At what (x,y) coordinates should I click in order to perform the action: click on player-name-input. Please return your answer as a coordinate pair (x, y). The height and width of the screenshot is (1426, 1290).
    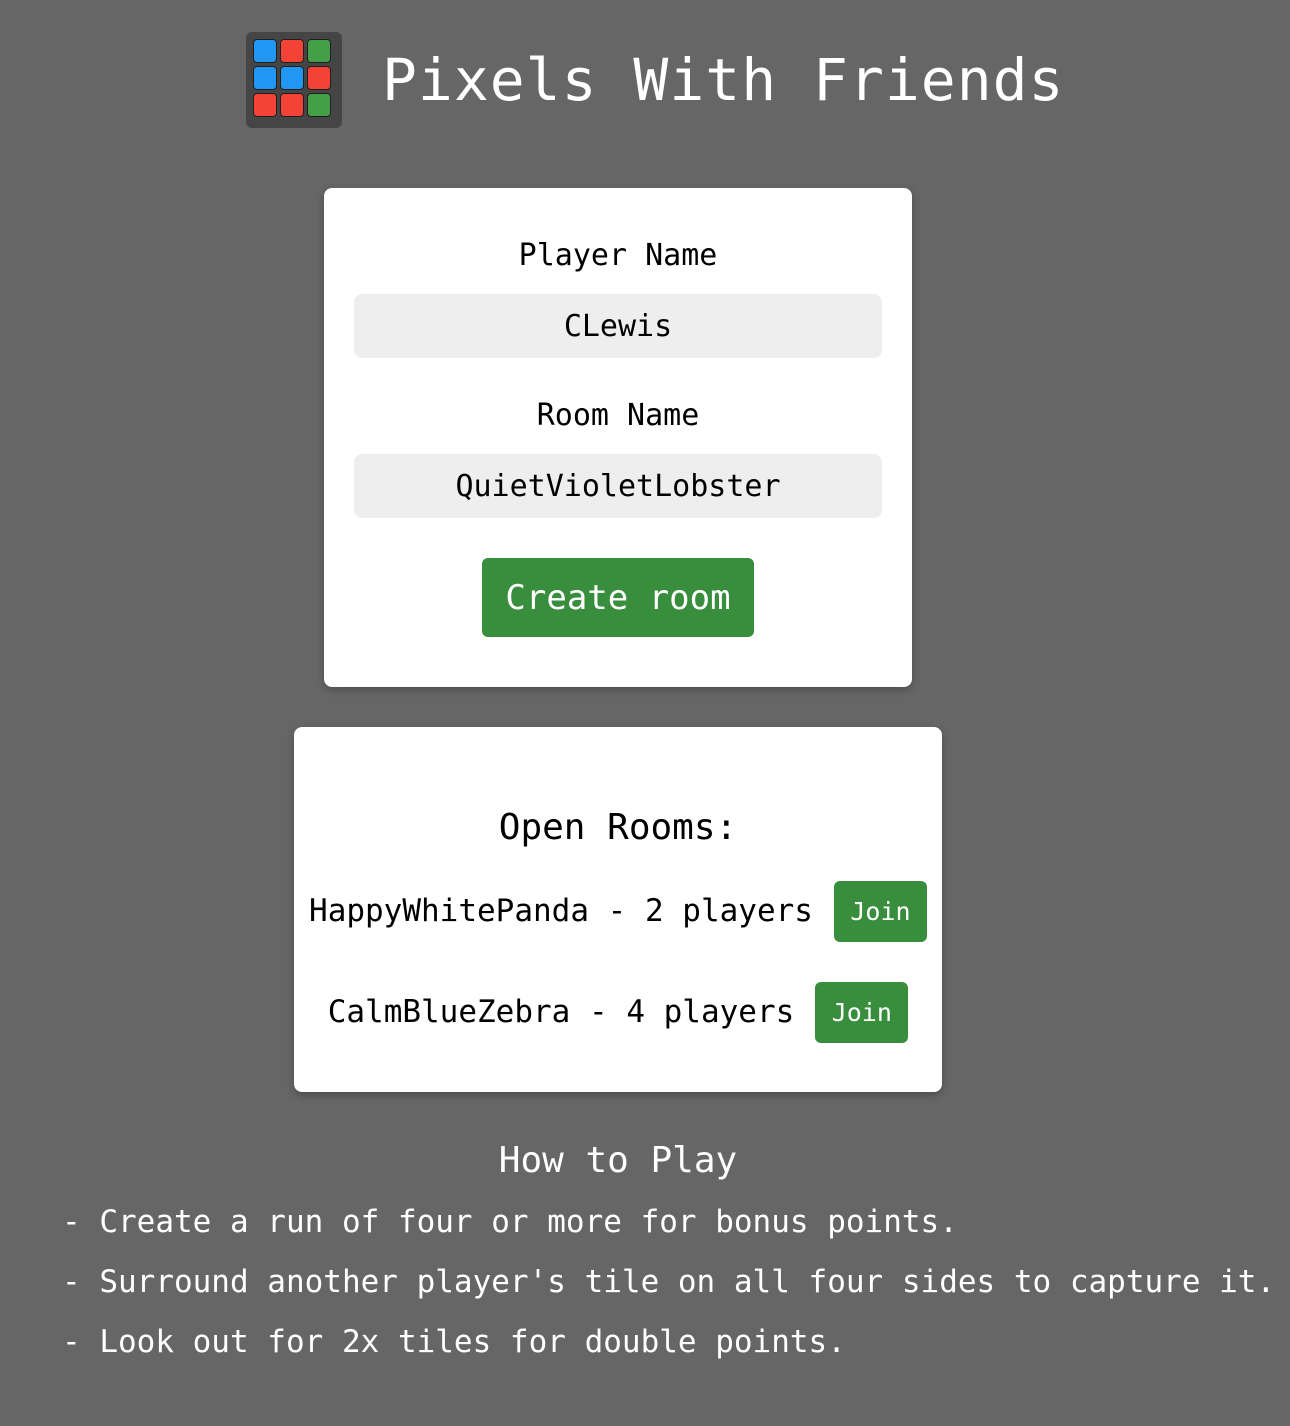
    Looking at the image, I should click on (618, 326).